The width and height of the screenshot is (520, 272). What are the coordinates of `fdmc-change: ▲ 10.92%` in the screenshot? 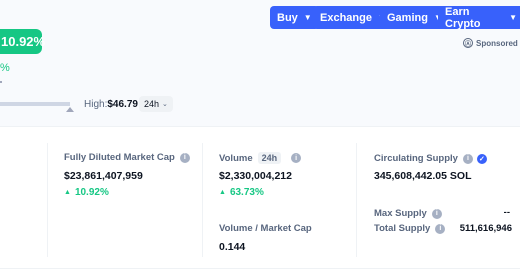 It's located at (86, 192).